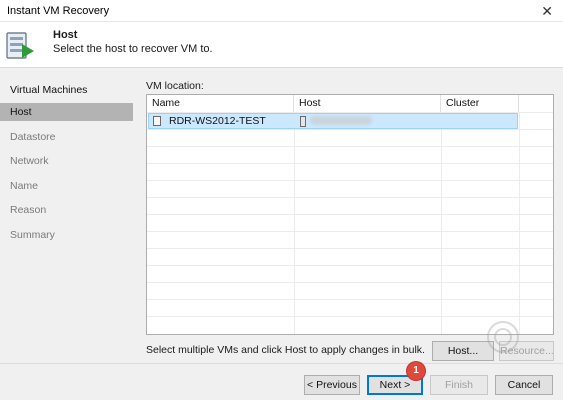 This screenshot has width=563, height=400. Describe the element at coordinates (28, 210) in the screenshot. I see `sidebar-item-reason: Reason` at that location.